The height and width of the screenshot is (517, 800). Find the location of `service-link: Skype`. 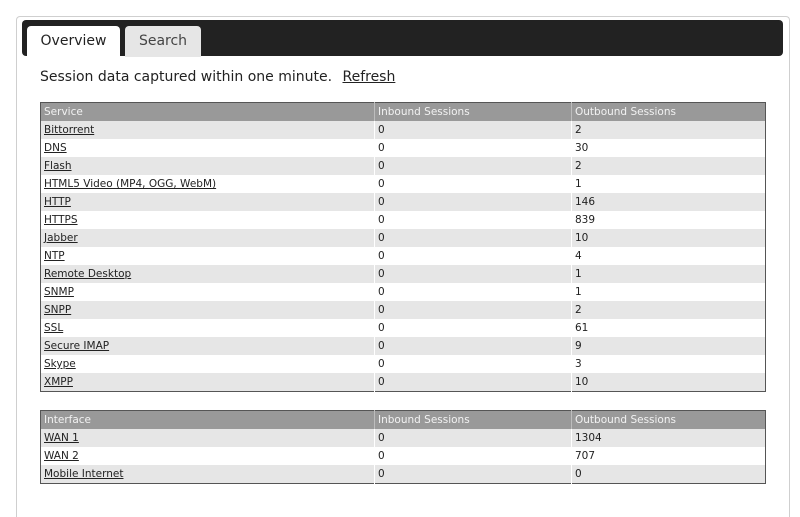

service-link: Skype is located at coordinates (60, 364).